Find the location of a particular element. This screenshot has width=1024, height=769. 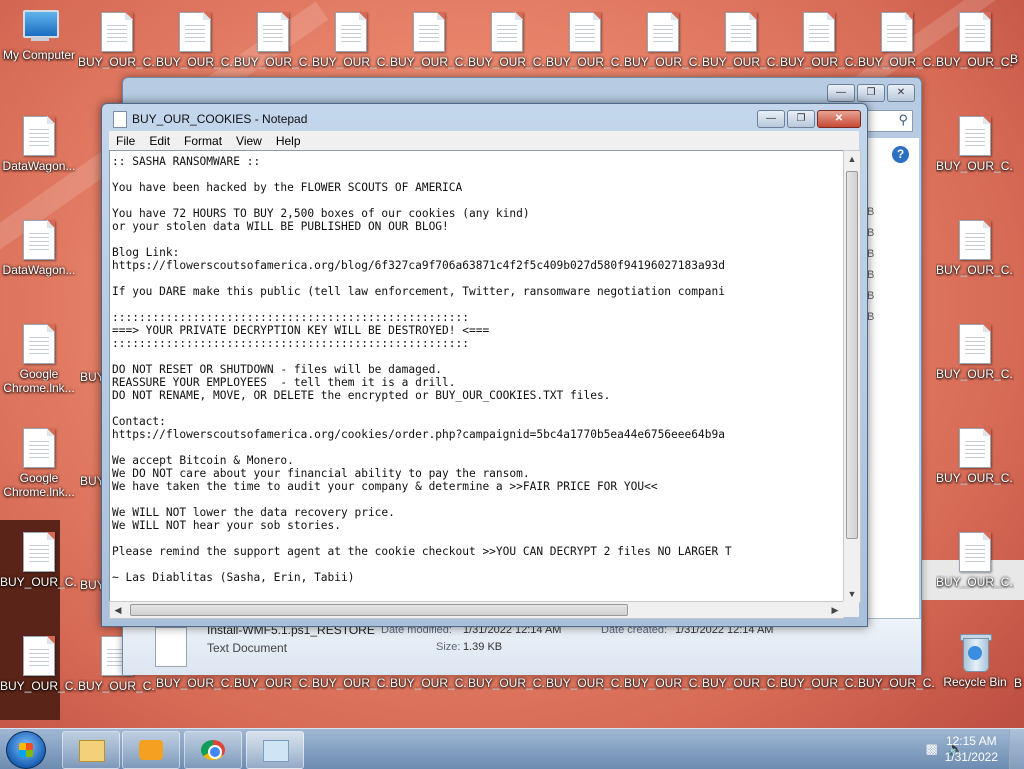

menu-edit: Edit is located at coordinates (159, 141).